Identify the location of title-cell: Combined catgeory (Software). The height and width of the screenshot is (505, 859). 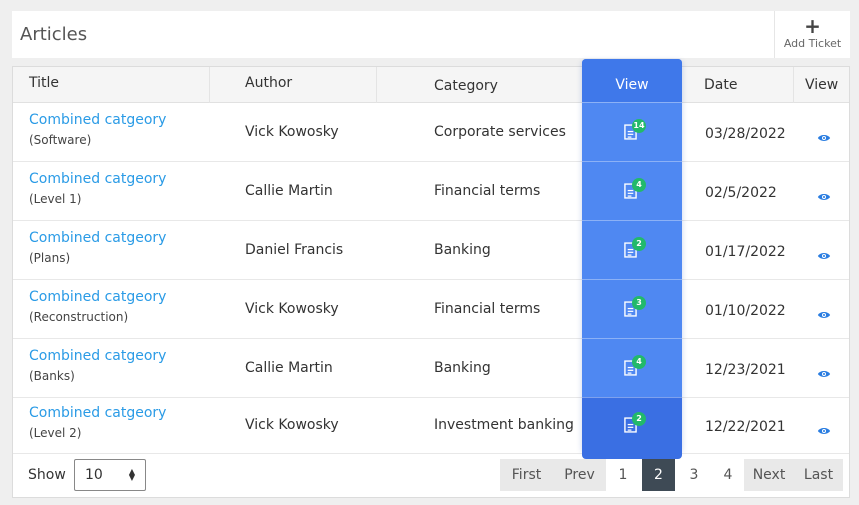
(97, 129).